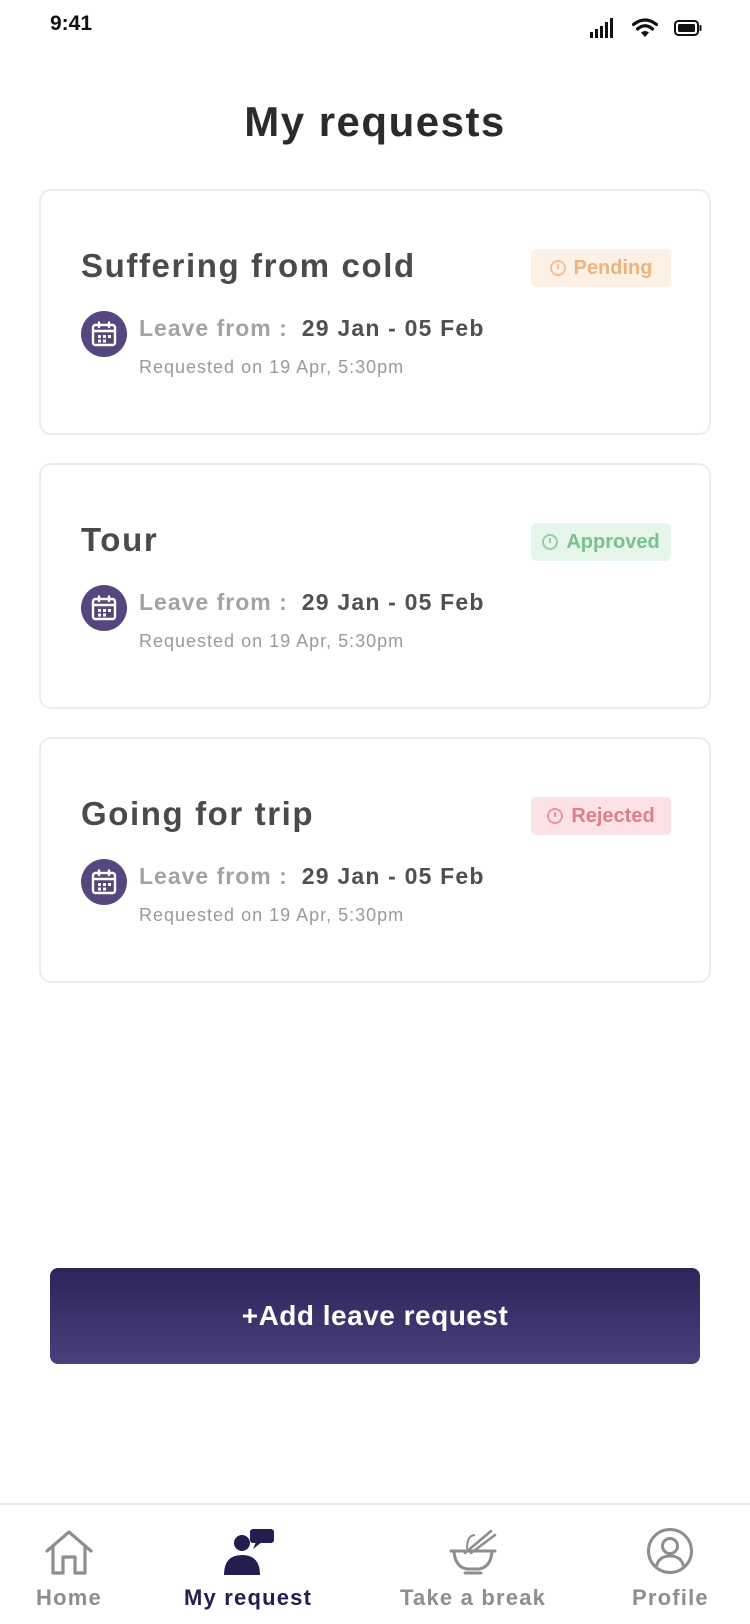 Image resolution: width=750 pixels, height=1624 pixels. What do you see at coordinates (473, 1549) in the screenshot?
I see `noodle-bowl-icon` at bounding box center [473, 1549].